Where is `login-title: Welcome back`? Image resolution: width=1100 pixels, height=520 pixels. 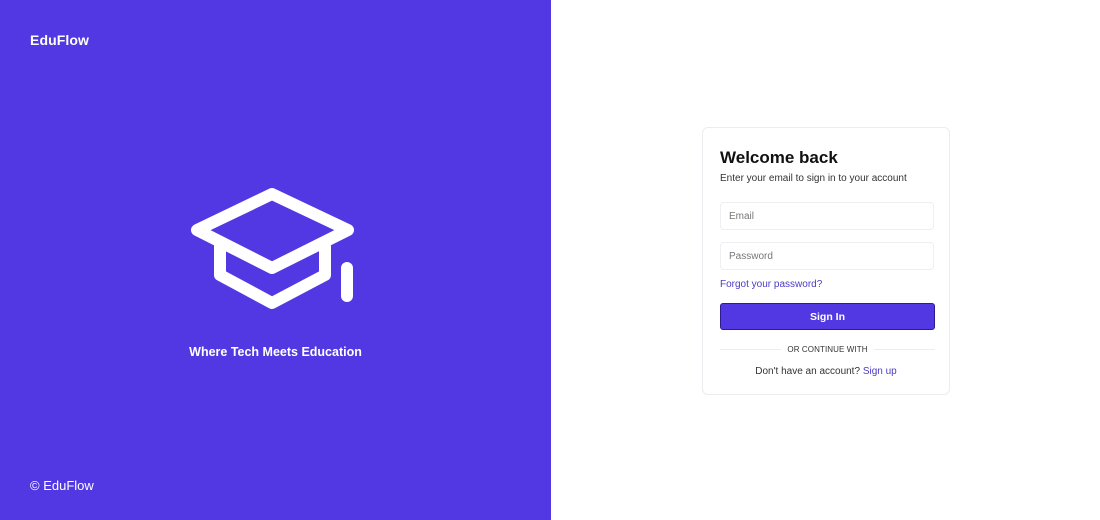 login-title: Welcome back is located at coordinates (779, 157).